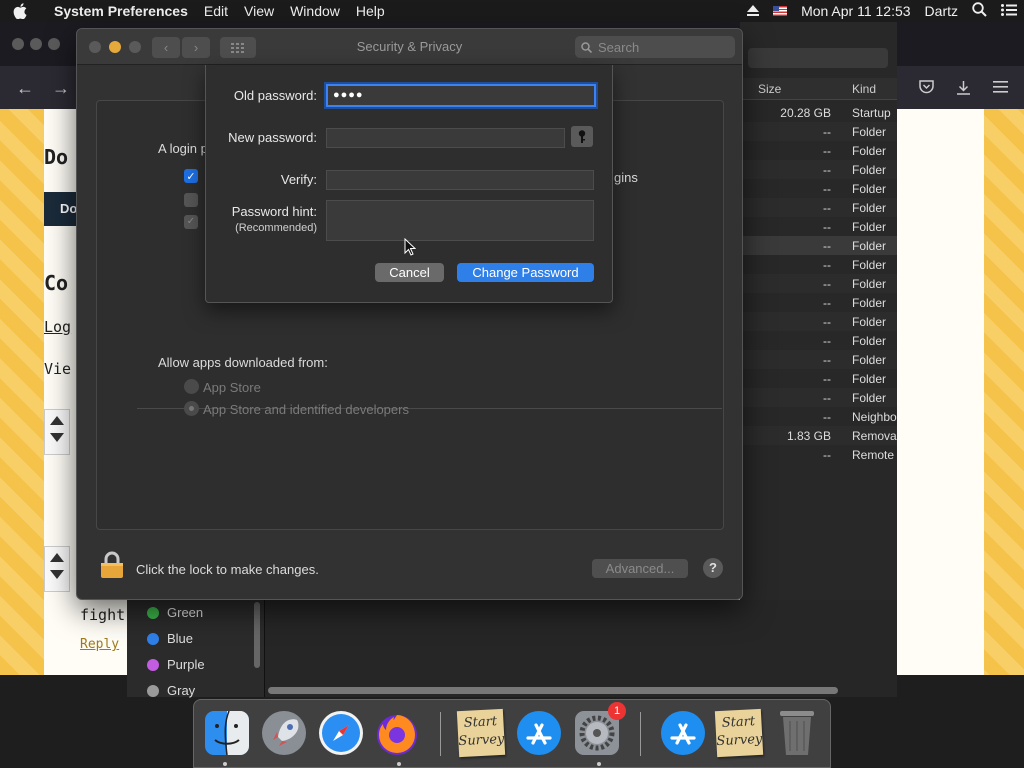 This screenshot has width=1024, height=768. What do you see at coordinates (259, 11) in the screenshot?
I see `menu-view: View` at bounding box center [259, 11].